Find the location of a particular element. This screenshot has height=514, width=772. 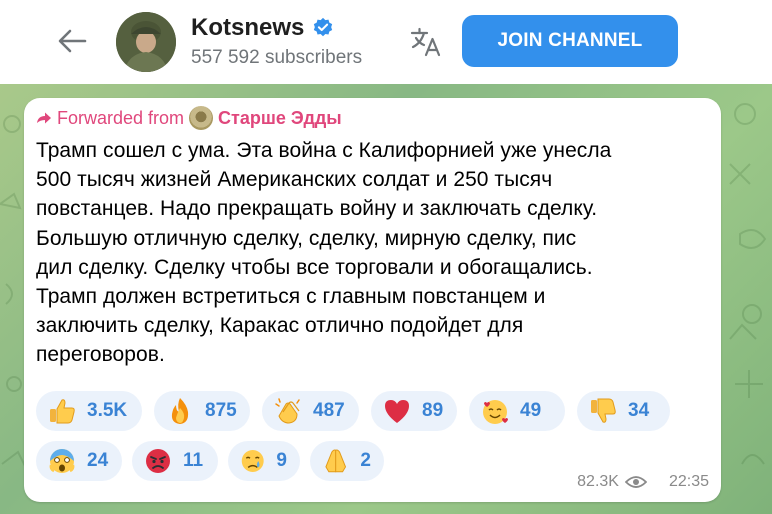

forwarded-header: Forwarded from Старше Эдды is located at coordinates (189, 118).